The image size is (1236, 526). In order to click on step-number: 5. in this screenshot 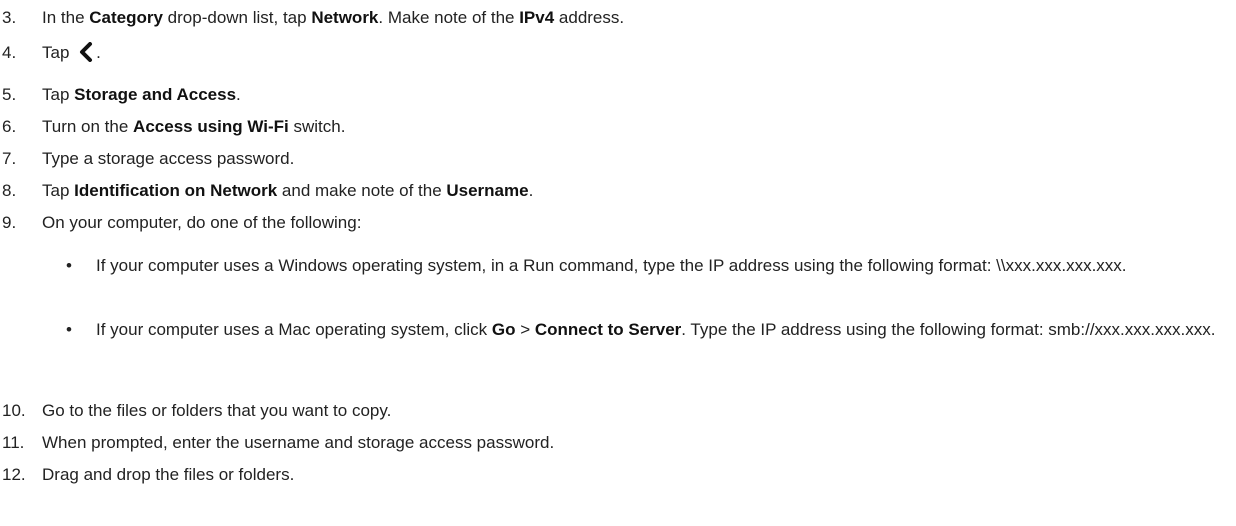, I will do `click(9, 94)`.